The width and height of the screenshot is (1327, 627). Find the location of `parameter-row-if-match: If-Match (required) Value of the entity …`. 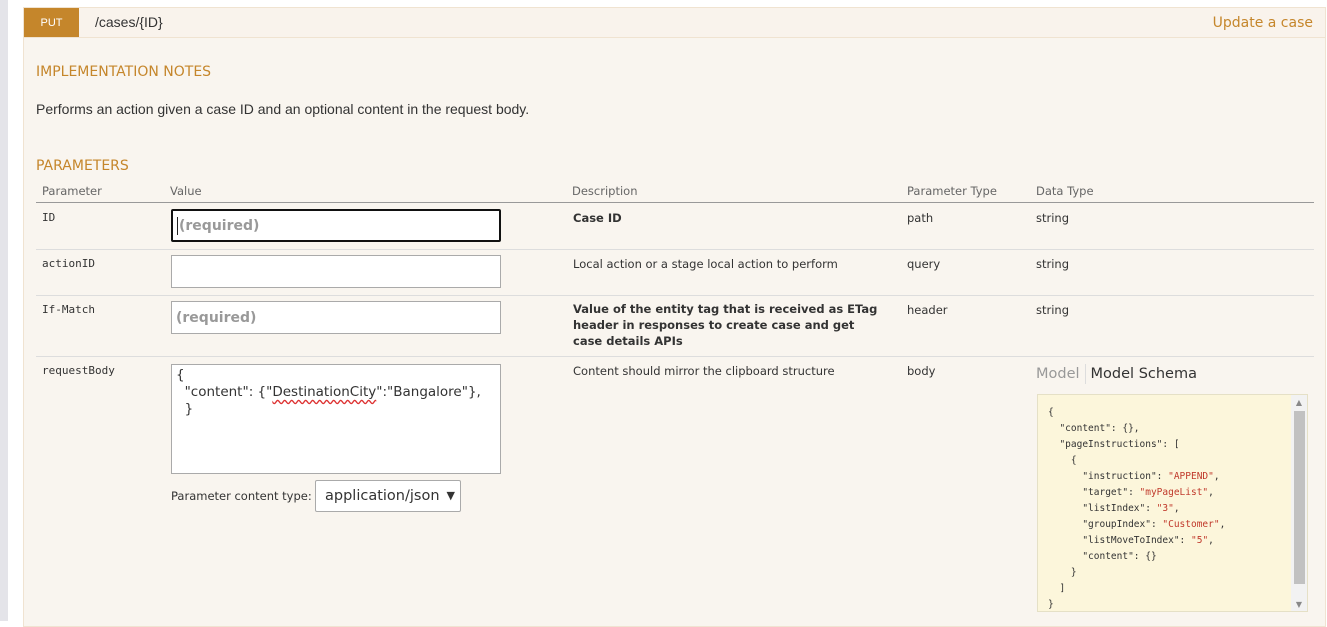

parameter-row-if-match: If-Match (required) Value of the entity … is located at coordinates (675, 326).